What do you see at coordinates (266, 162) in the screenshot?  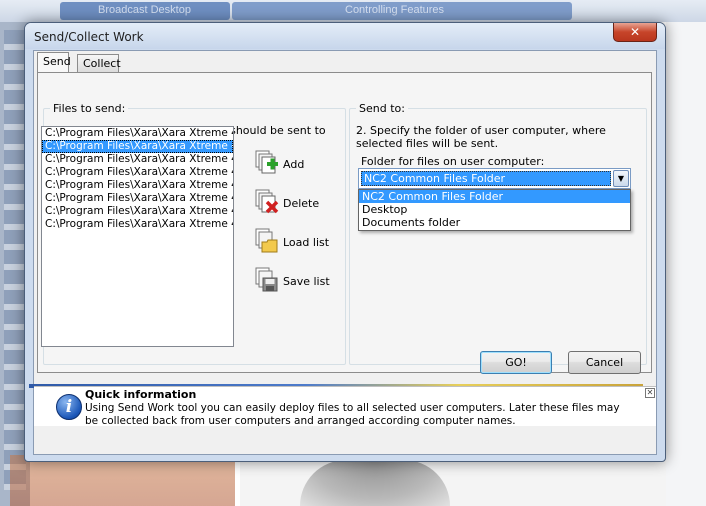 I see `add-file-icon` at bounding box center [266, 162].